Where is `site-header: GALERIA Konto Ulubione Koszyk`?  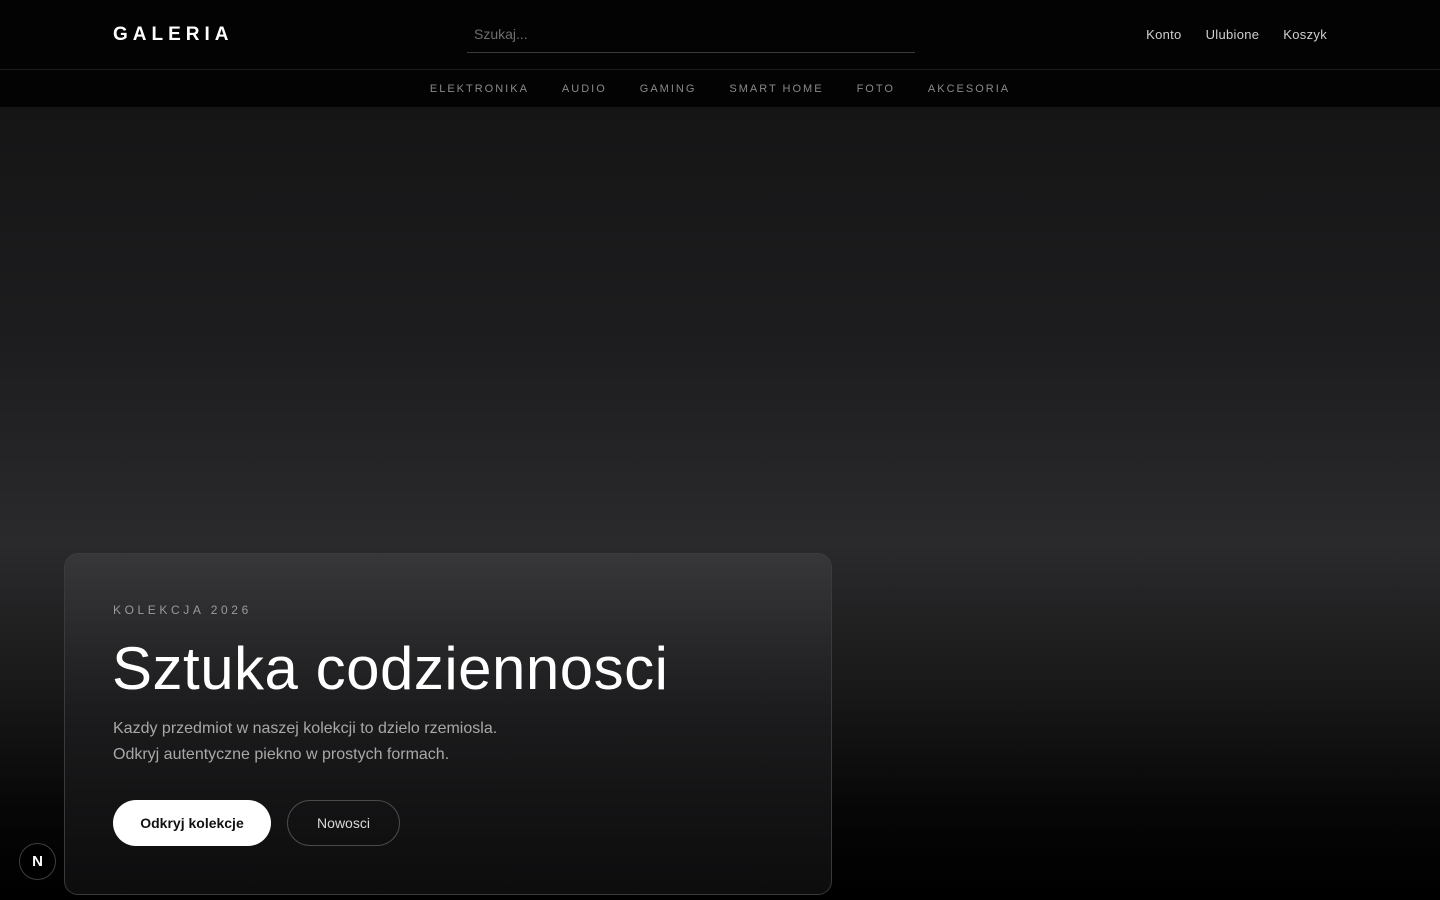
site-header: GALERIA Konto Ulubione Koszyk is located at coordinates (720, 35).